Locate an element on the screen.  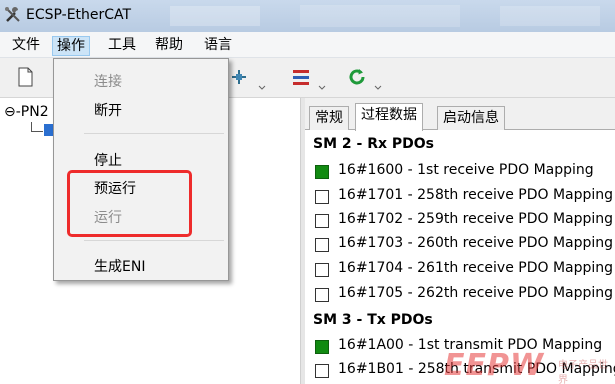
tab-startup-info: 启动信息 is located at coordinates (471, 118).